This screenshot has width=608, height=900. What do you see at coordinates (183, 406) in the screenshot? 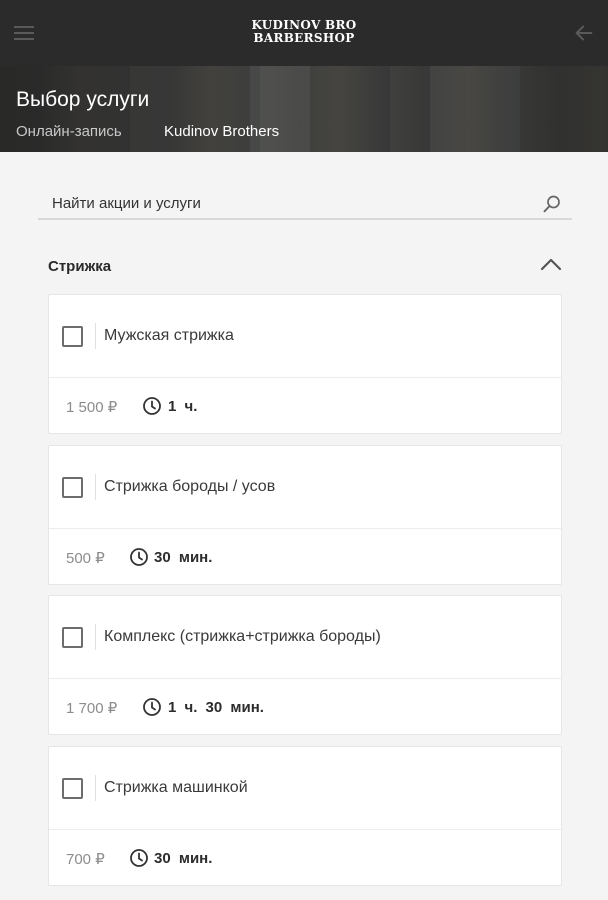
I see `service-duration: 1 ч.` at bounding box center [183, 406].